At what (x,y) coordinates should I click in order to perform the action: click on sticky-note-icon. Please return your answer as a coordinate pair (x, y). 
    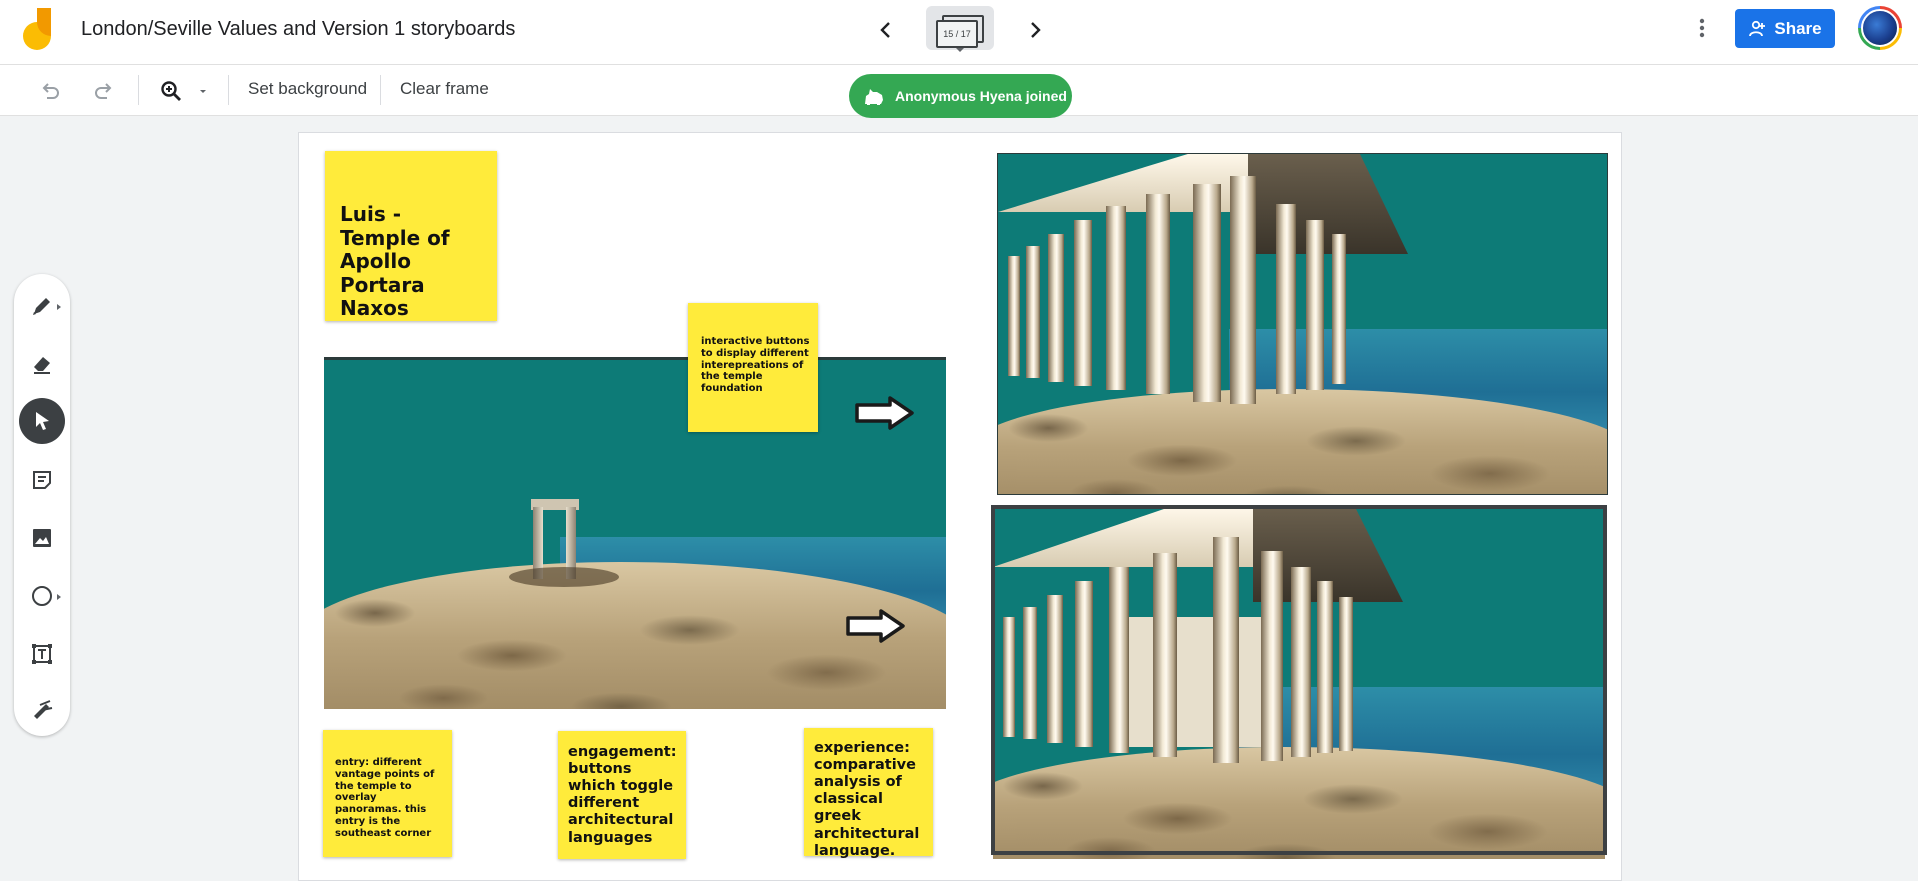
    Looking at the image, I should click on (42, 480).